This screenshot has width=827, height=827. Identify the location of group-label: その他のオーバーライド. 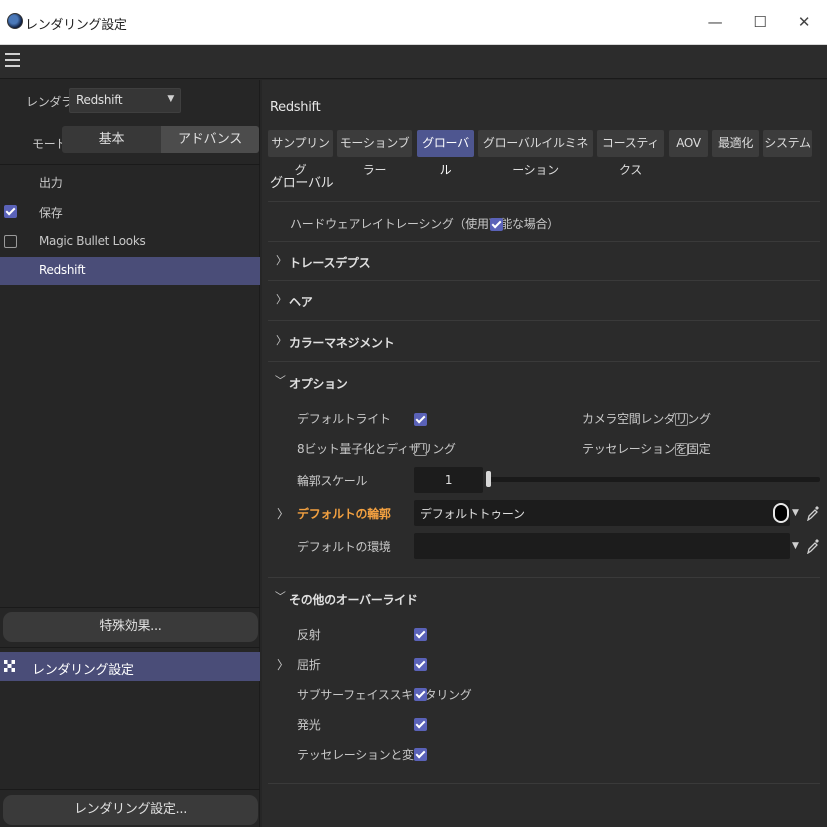
(353, 600).